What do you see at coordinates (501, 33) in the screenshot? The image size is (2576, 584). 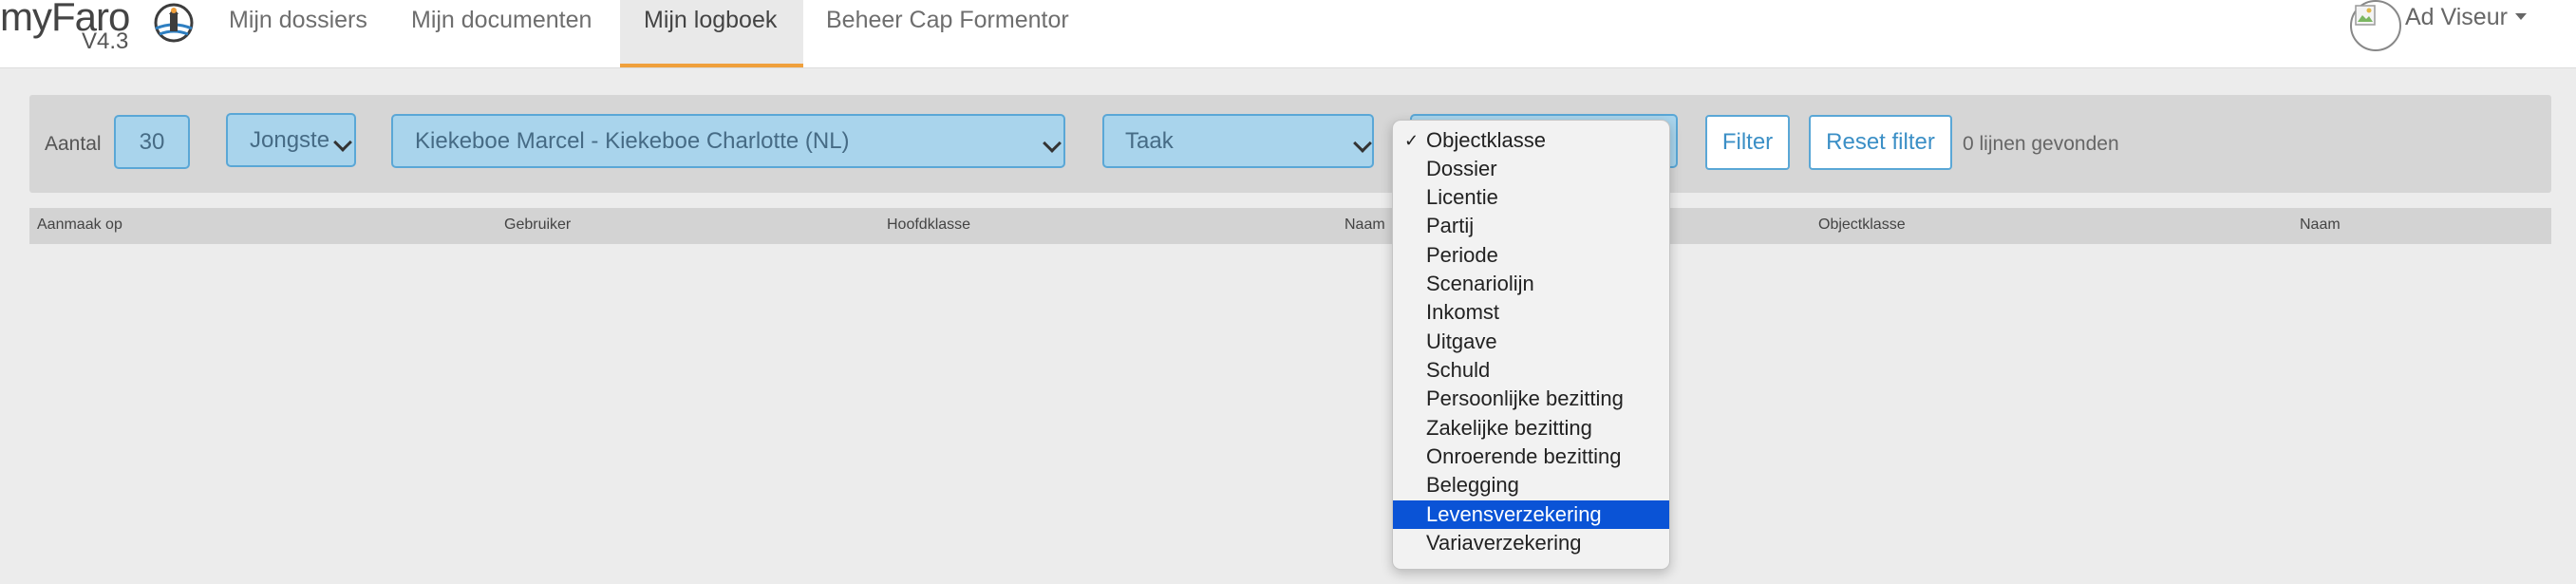 I see `nav-mijn-documenten: Mijn documenten` at bounding box center [501, 33].